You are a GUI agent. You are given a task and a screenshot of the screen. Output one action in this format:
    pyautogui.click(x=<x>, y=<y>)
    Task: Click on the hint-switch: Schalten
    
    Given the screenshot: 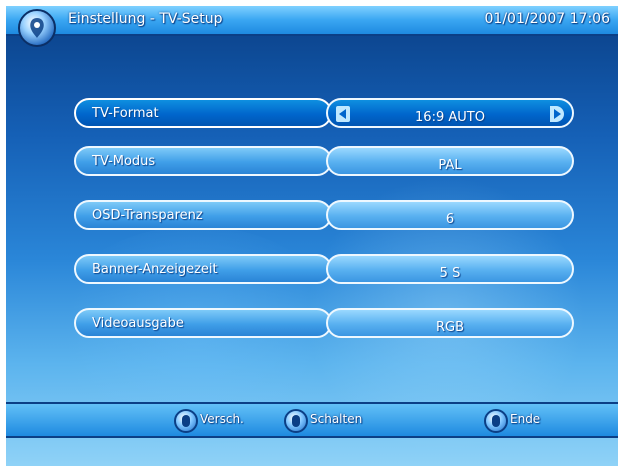 What is the action you would take?
    pyautogui.click(x=339, y=421)
    